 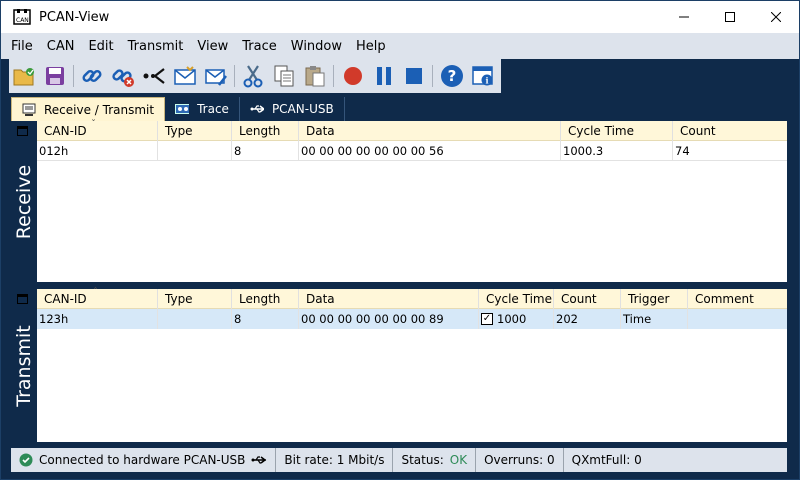 What do you see at coordinates (74, 17) in the screenshot?
I see `window-title: PCAN-View` at bounding box center [74, 17].